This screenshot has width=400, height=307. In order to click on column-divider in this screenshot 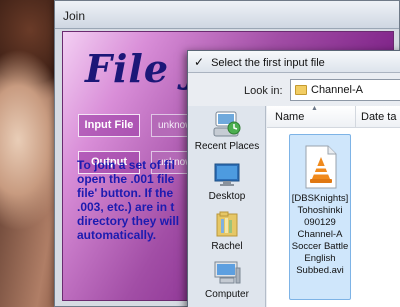, I will do `click(355, 117)`.